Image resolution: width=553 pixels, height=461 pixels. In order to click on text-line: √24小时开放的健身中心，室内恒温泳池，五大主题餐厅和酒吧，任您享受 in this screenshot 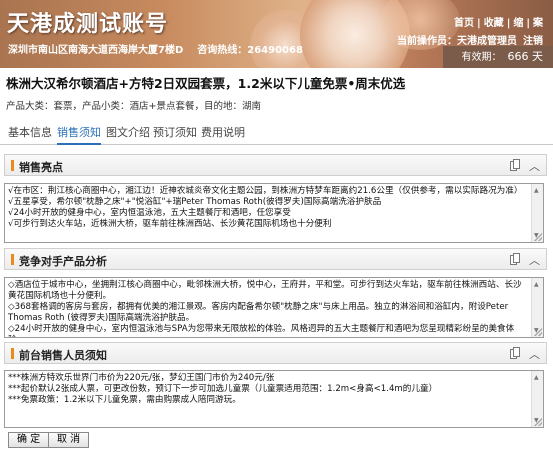, I will do `click(149, 213)`.